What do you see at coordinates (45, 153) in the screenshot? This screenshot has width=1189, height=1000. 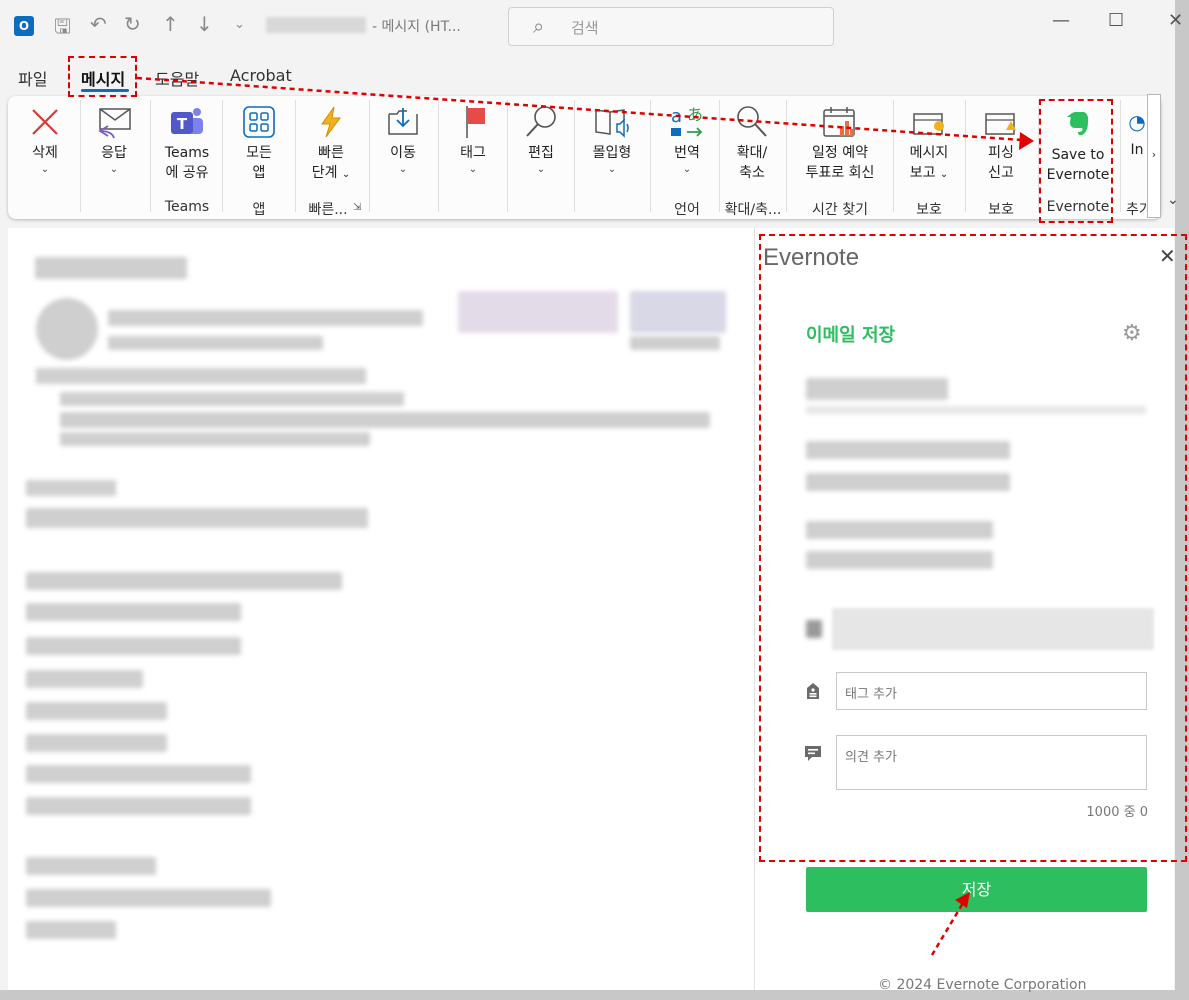 I see `delete-label: 삭제` at bounding box center [45, 153].